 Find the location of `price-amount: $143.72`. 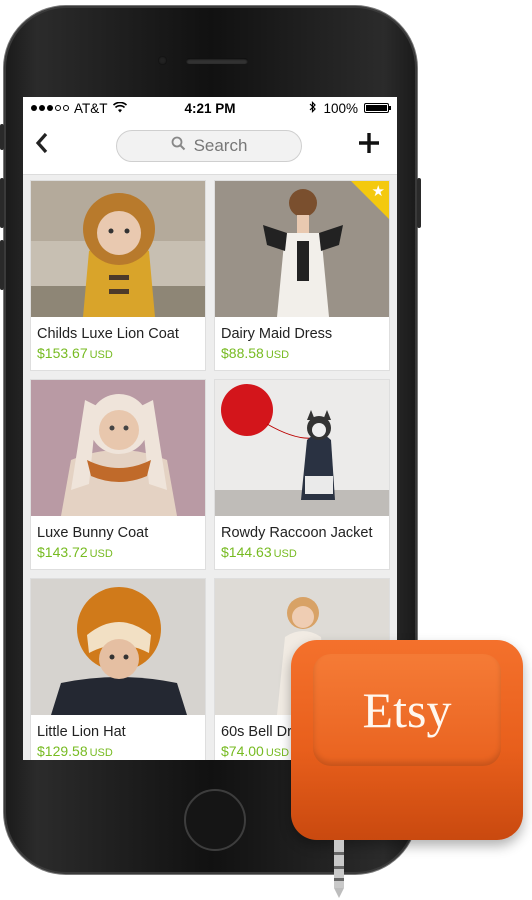

price-amount: $143.72 is located at coordinates (62, 552).